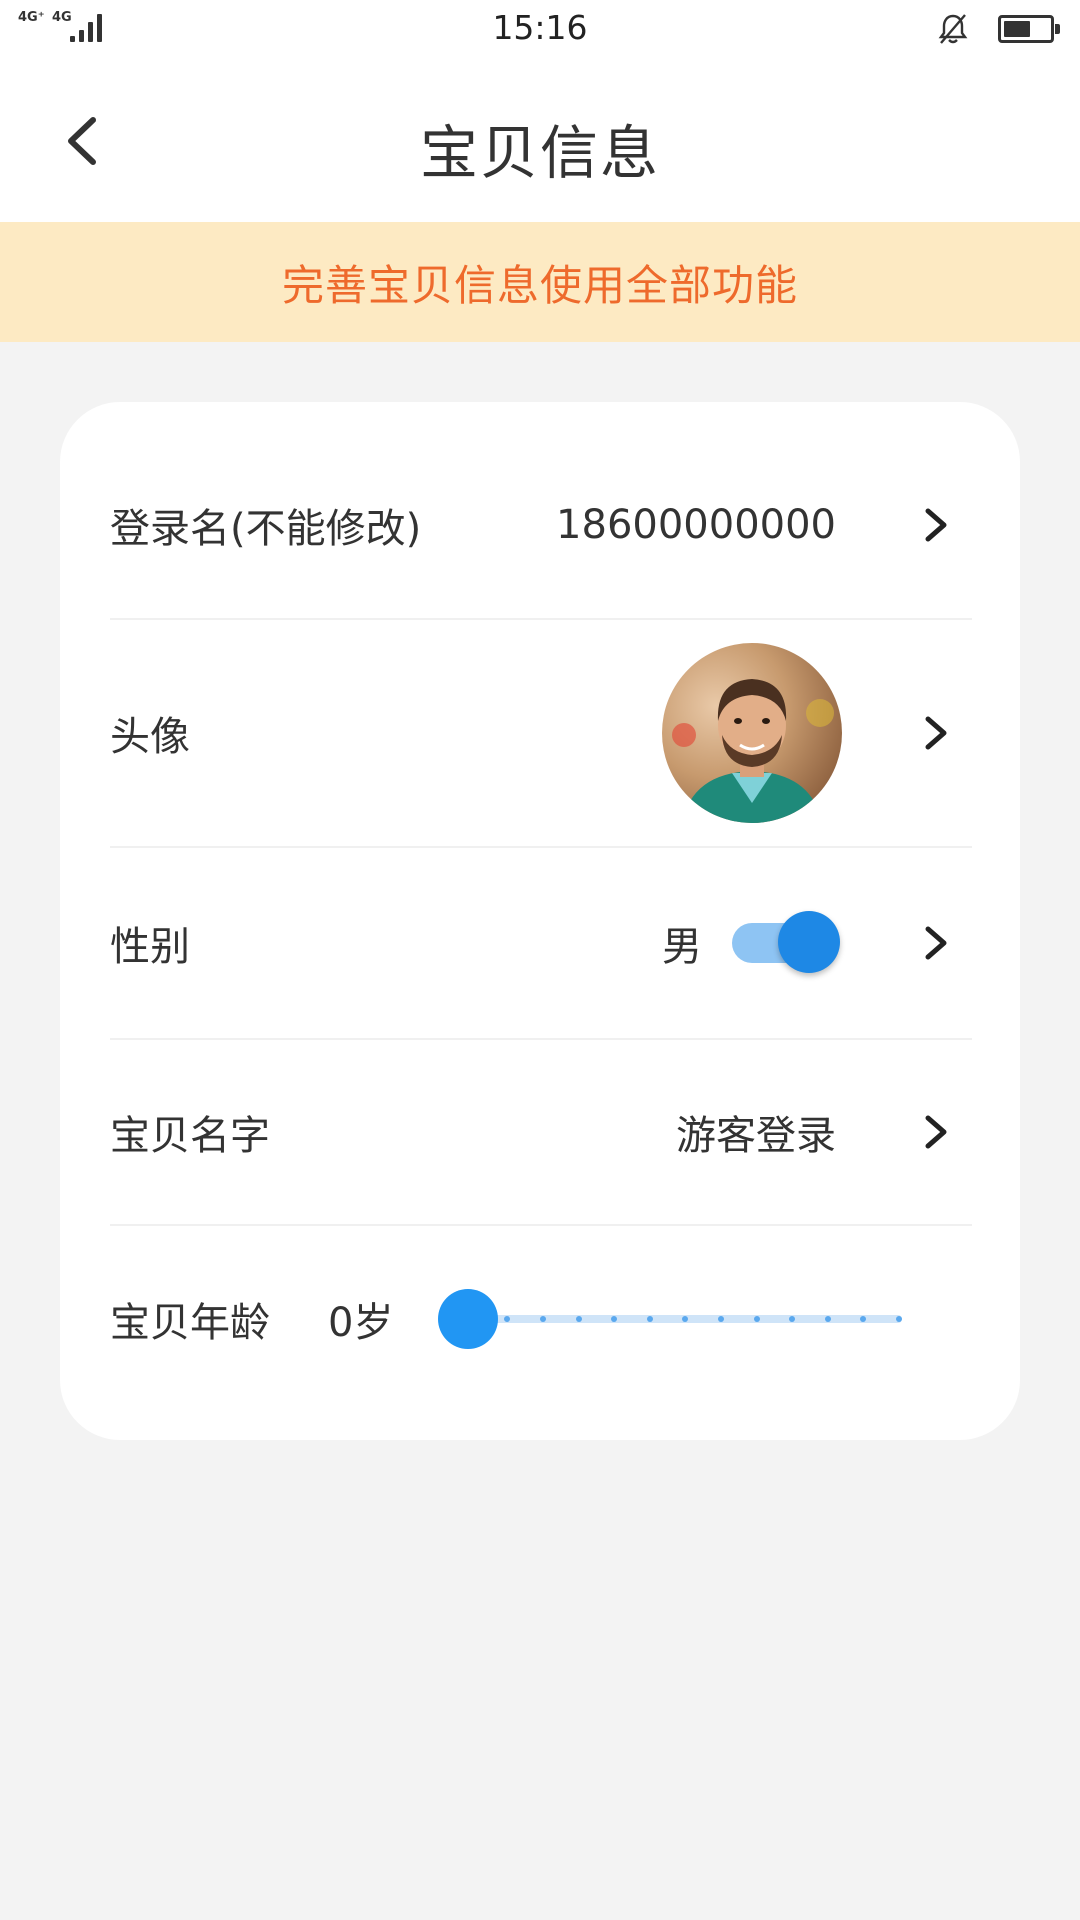 The width and height of the screenshot is (1080, 1920). I want to click on bell-muted-icon, so click(953, 29).